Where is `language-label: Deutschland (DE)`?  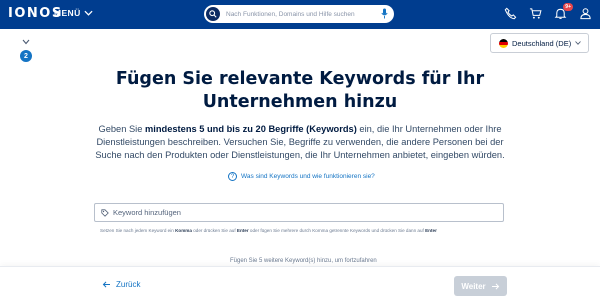
language-label: Deutschland (DE) is located at coordinates (542, 43).